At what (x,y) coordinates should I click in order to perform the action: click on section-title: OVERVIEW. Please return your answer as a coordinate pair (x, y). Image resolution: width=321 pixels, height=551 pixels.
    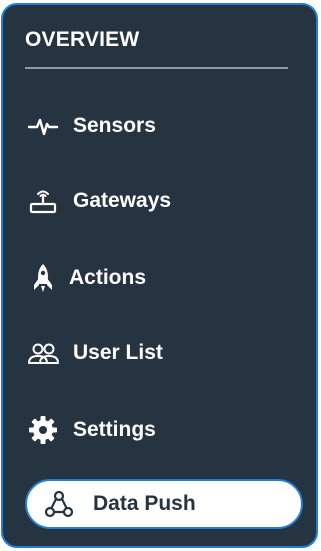
    Looking at the image, I should click on (82, 39).